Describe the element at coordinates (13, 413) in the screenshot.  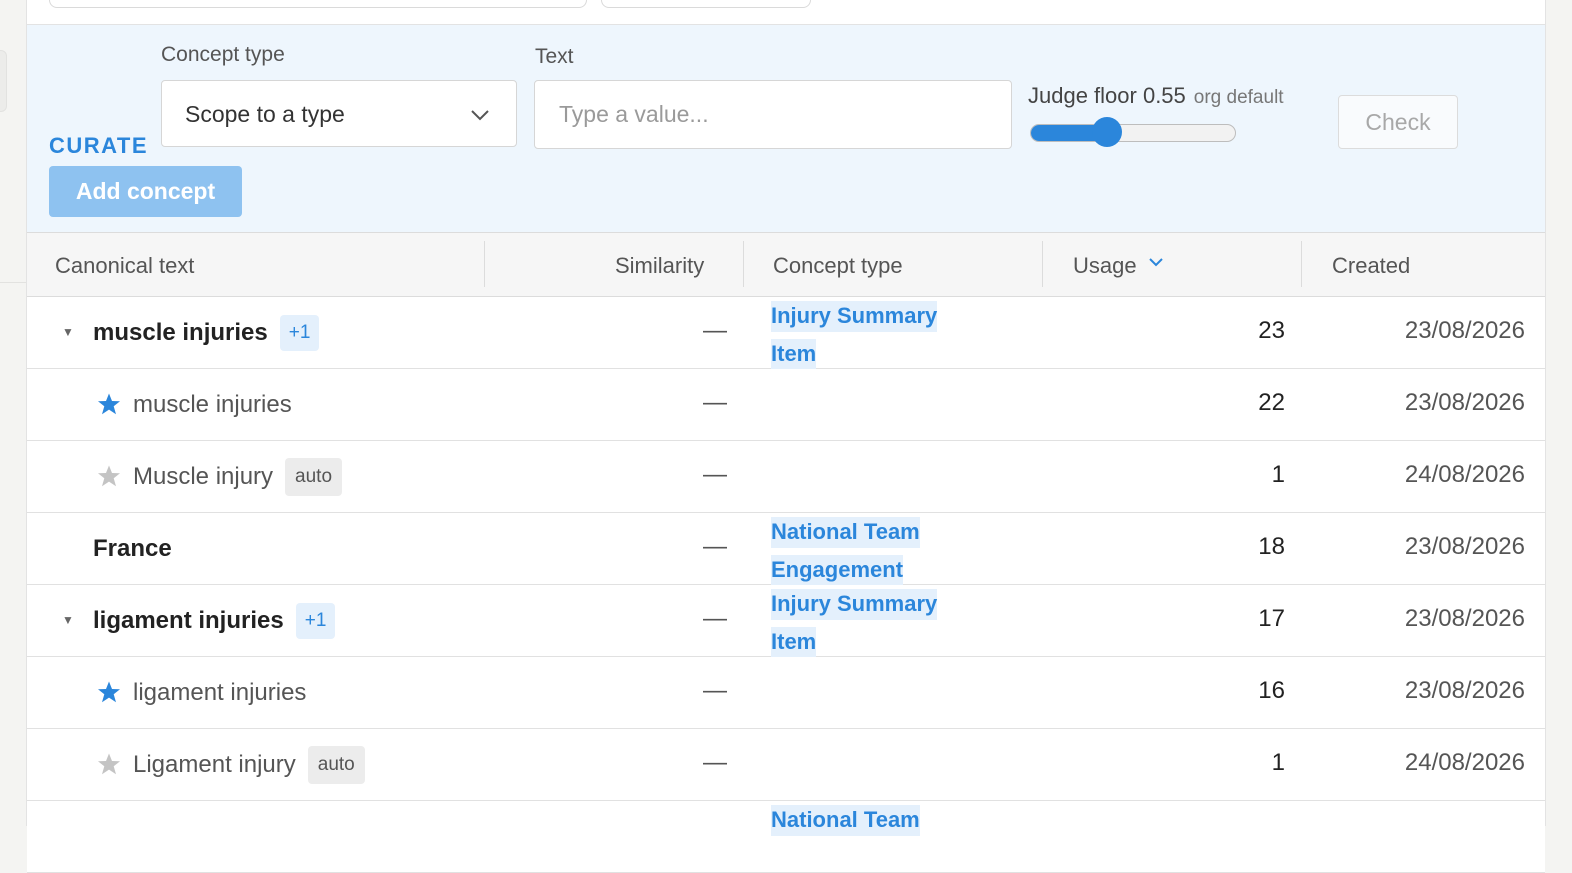
I see `left-gutter` at that location.